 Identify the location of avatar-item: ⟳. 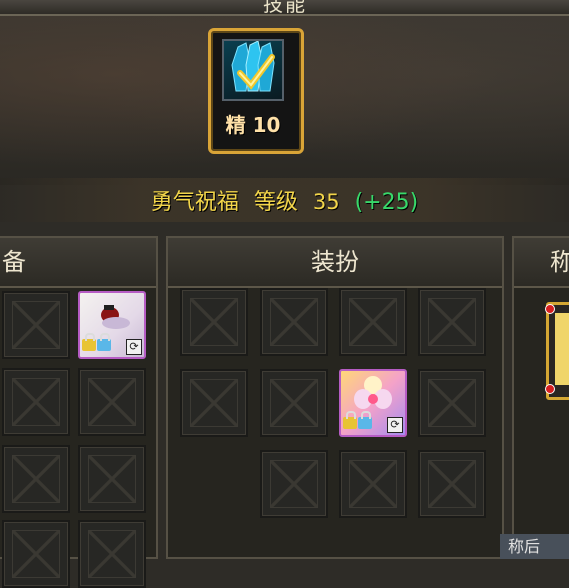
(373, 403).